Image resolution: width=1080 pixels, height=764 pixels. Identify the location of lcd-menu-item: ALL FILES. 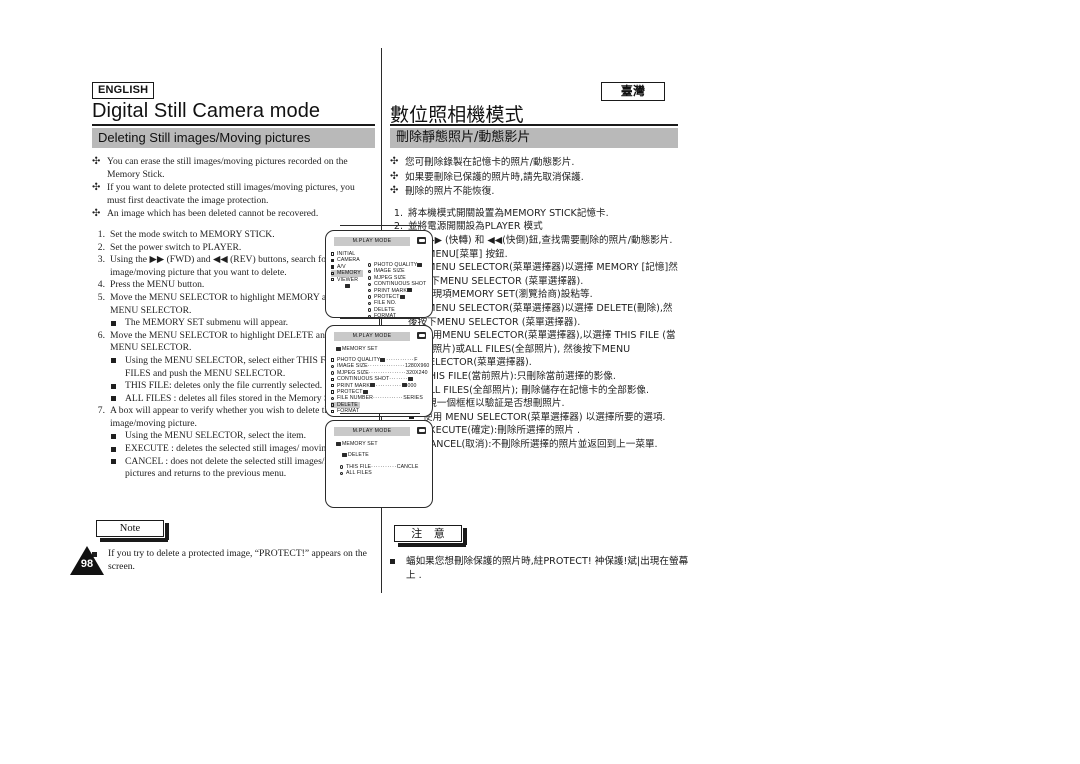
(386, 473).